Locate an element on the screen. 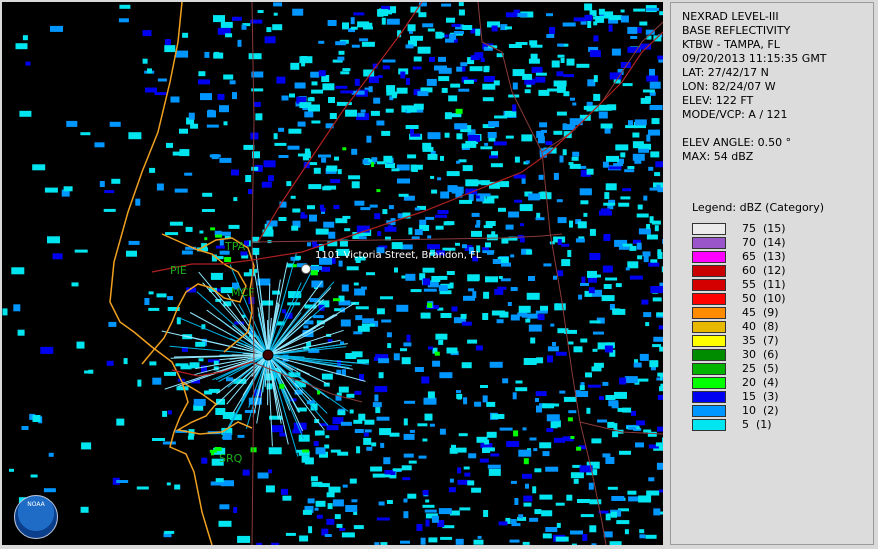  legend-label: 55 (11) is located at coordinates (764, 284).